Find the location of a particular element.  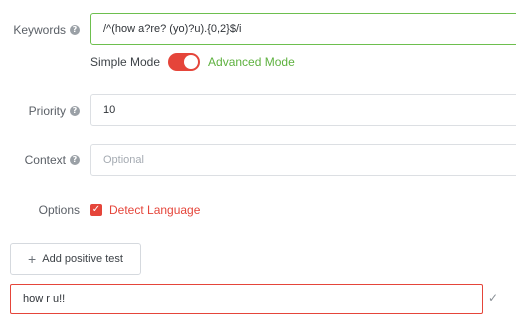

priority-value: 10 is located at coordinates (109, 110).